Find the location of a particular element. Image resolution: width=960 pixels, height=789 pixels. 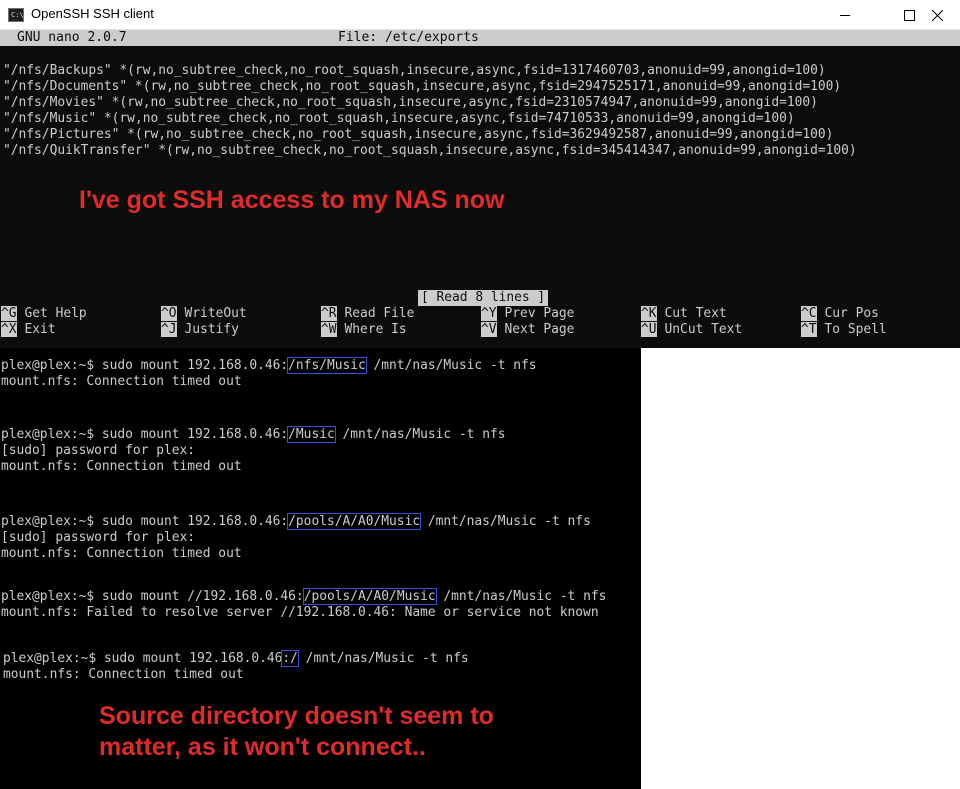

shortcut-writeout: ^O WriteOut is located at coordinates (204, 314).